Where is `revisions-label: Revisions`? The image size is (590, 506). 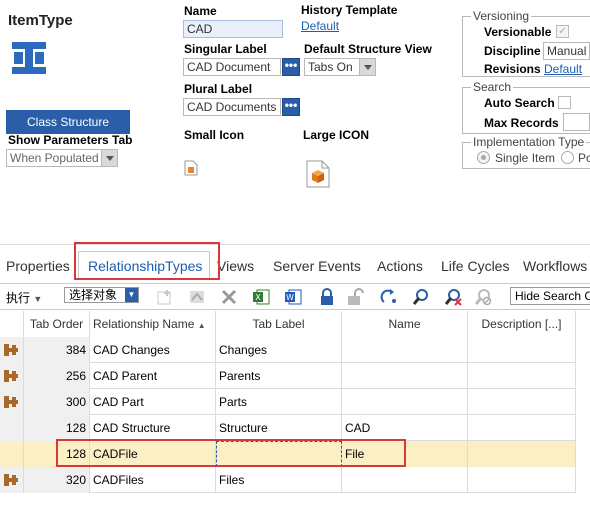
revisions-label: Revisions is located at coordinates (512, 69).